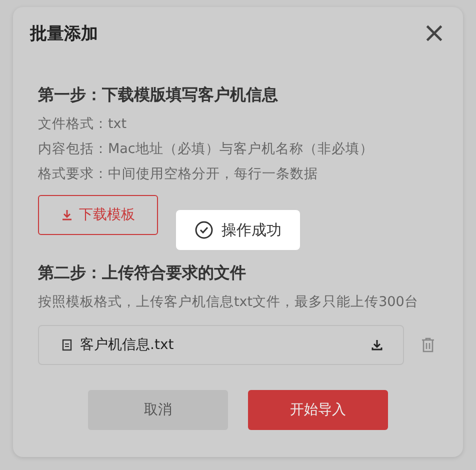 The height and width of the screenshot is (470, 476). What do you see at coordinates (229, 302) in the screenshot?
I see `upload-description: 按照模板格式，上传客户机信息txt文件，最多只能上传300台` at bounding box center [229, 302].